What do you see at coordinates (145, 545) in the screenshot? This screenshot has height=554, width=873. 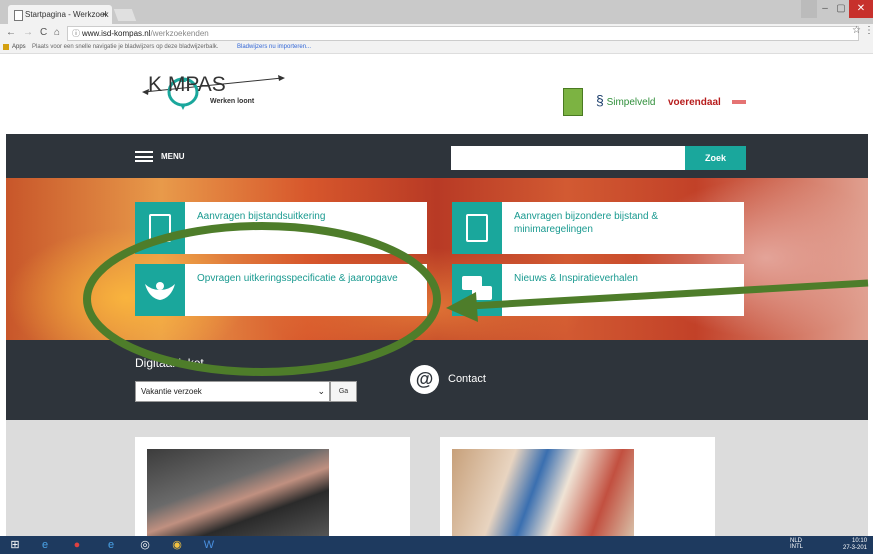 I see `cortana-icon: ◎` at bounding box center [145, 545].